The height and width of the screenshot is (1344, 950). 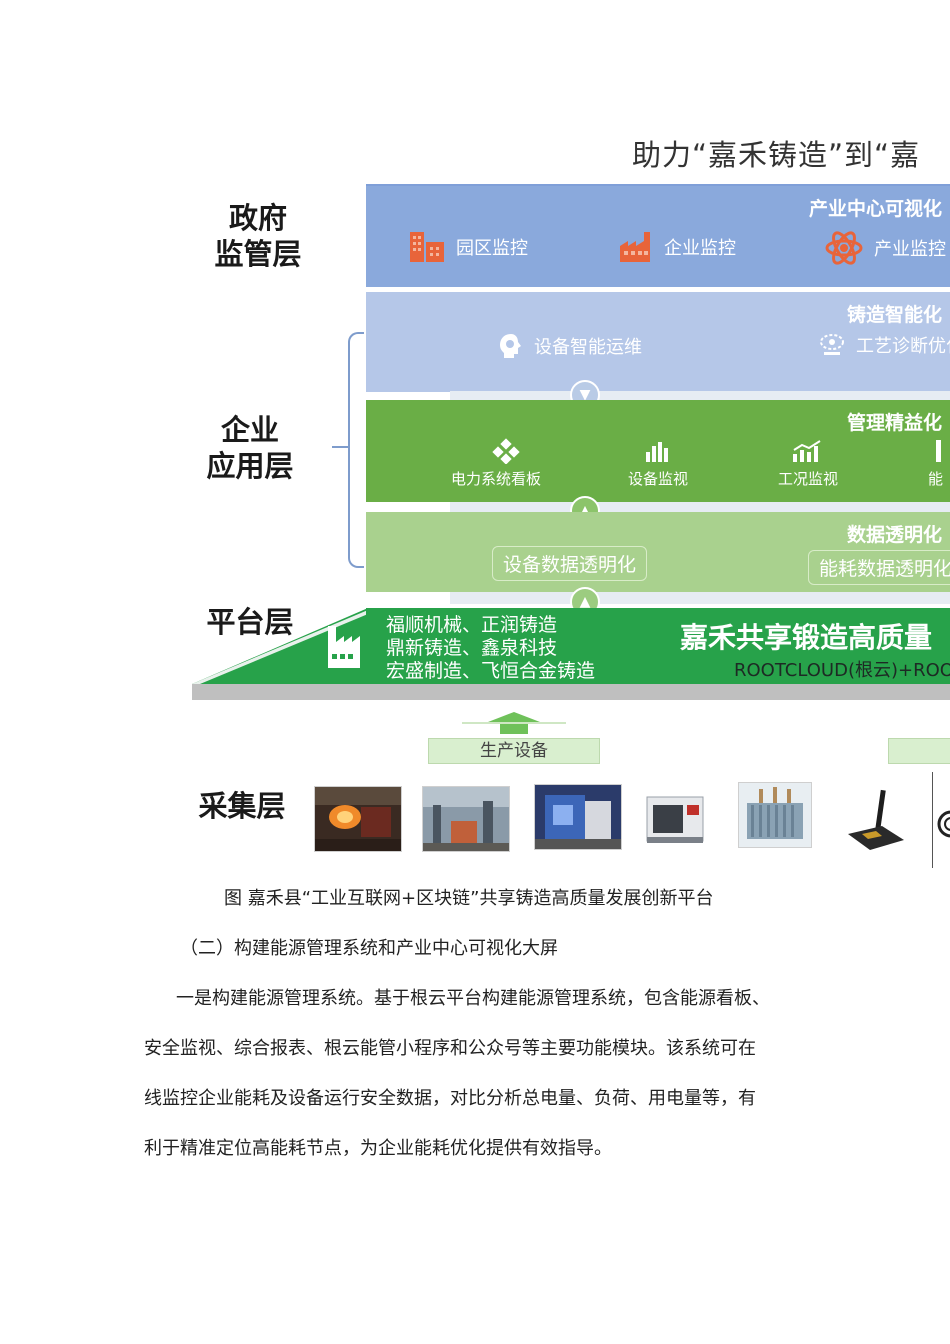 I want to click on workshop-photo, so click(x=466, y=819).